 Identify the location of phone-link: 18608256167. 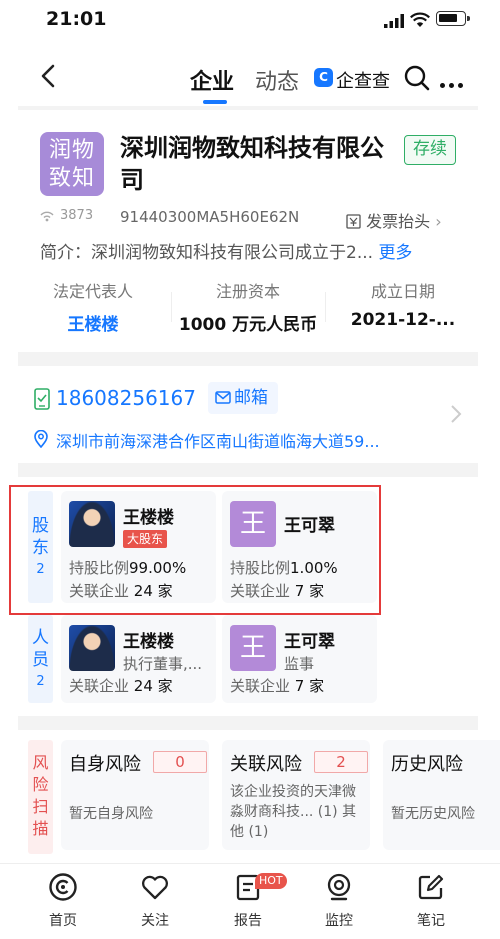
(115, 398).